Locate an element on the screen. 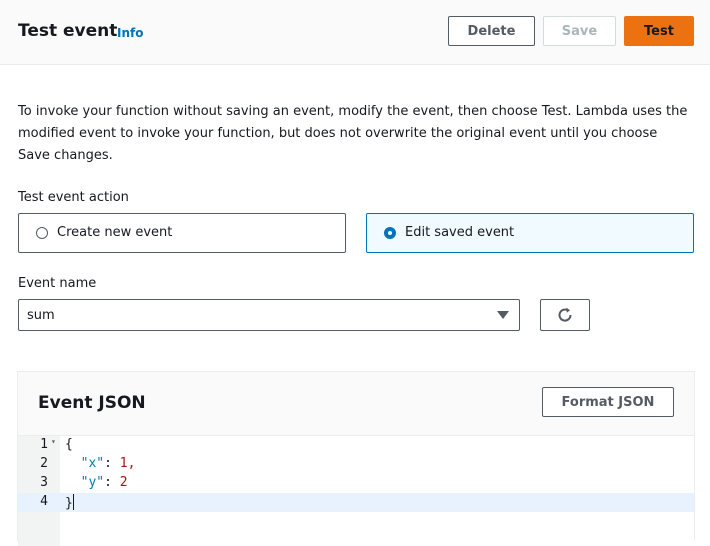 The width and height of the screenshot is (710, 546). radio-edit-saved-event: Edit saved event is located at coordinates (530, 233).